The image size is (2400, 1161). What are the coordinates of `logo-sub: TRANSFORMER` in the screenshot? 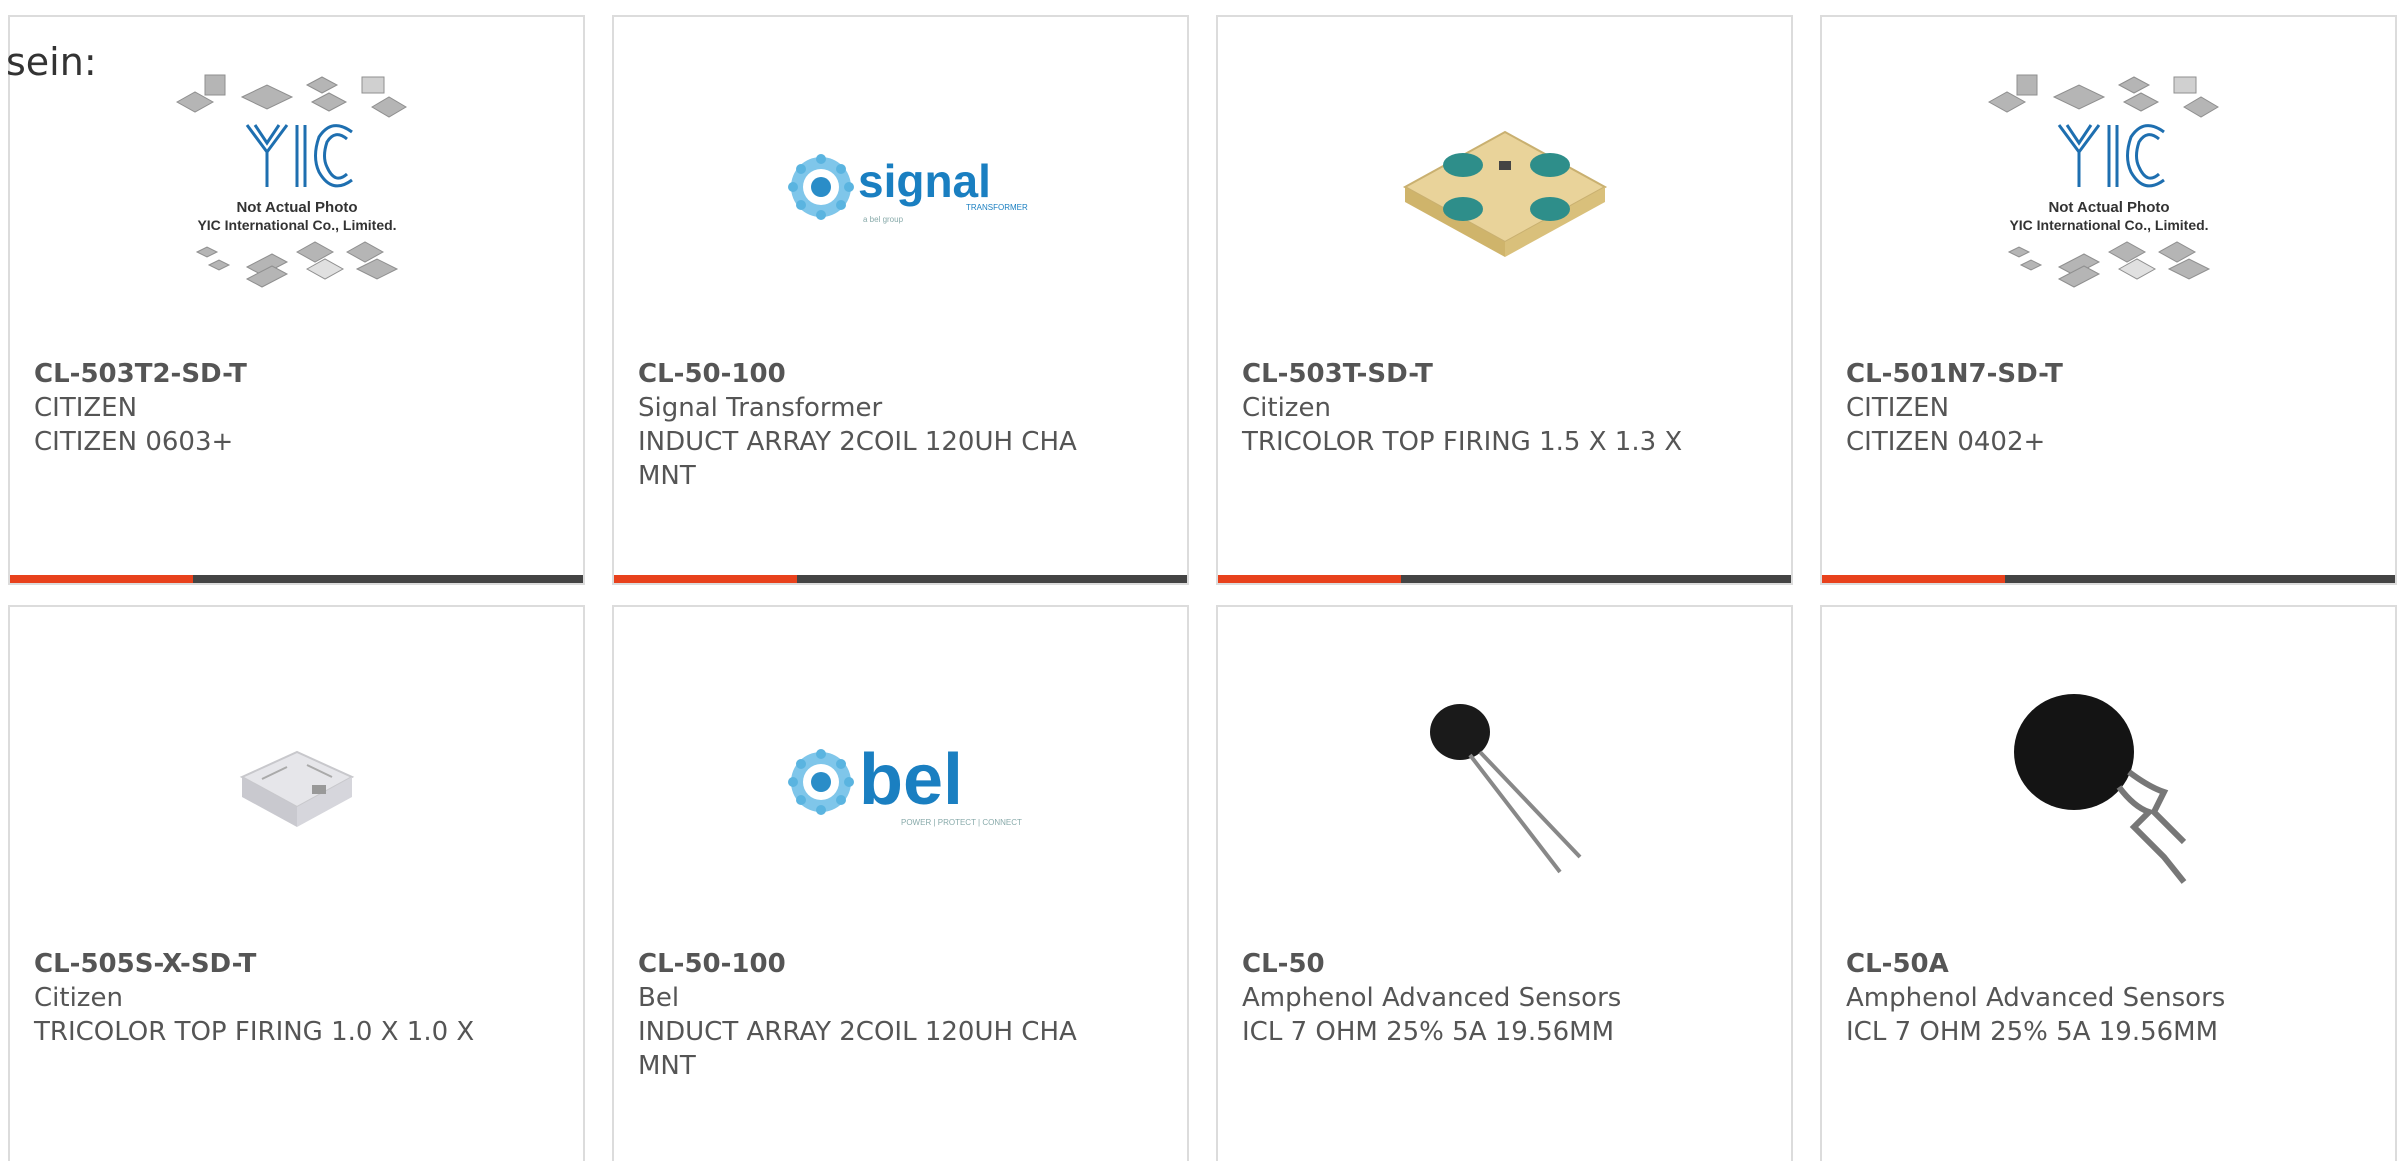 It's located at (997, 207).